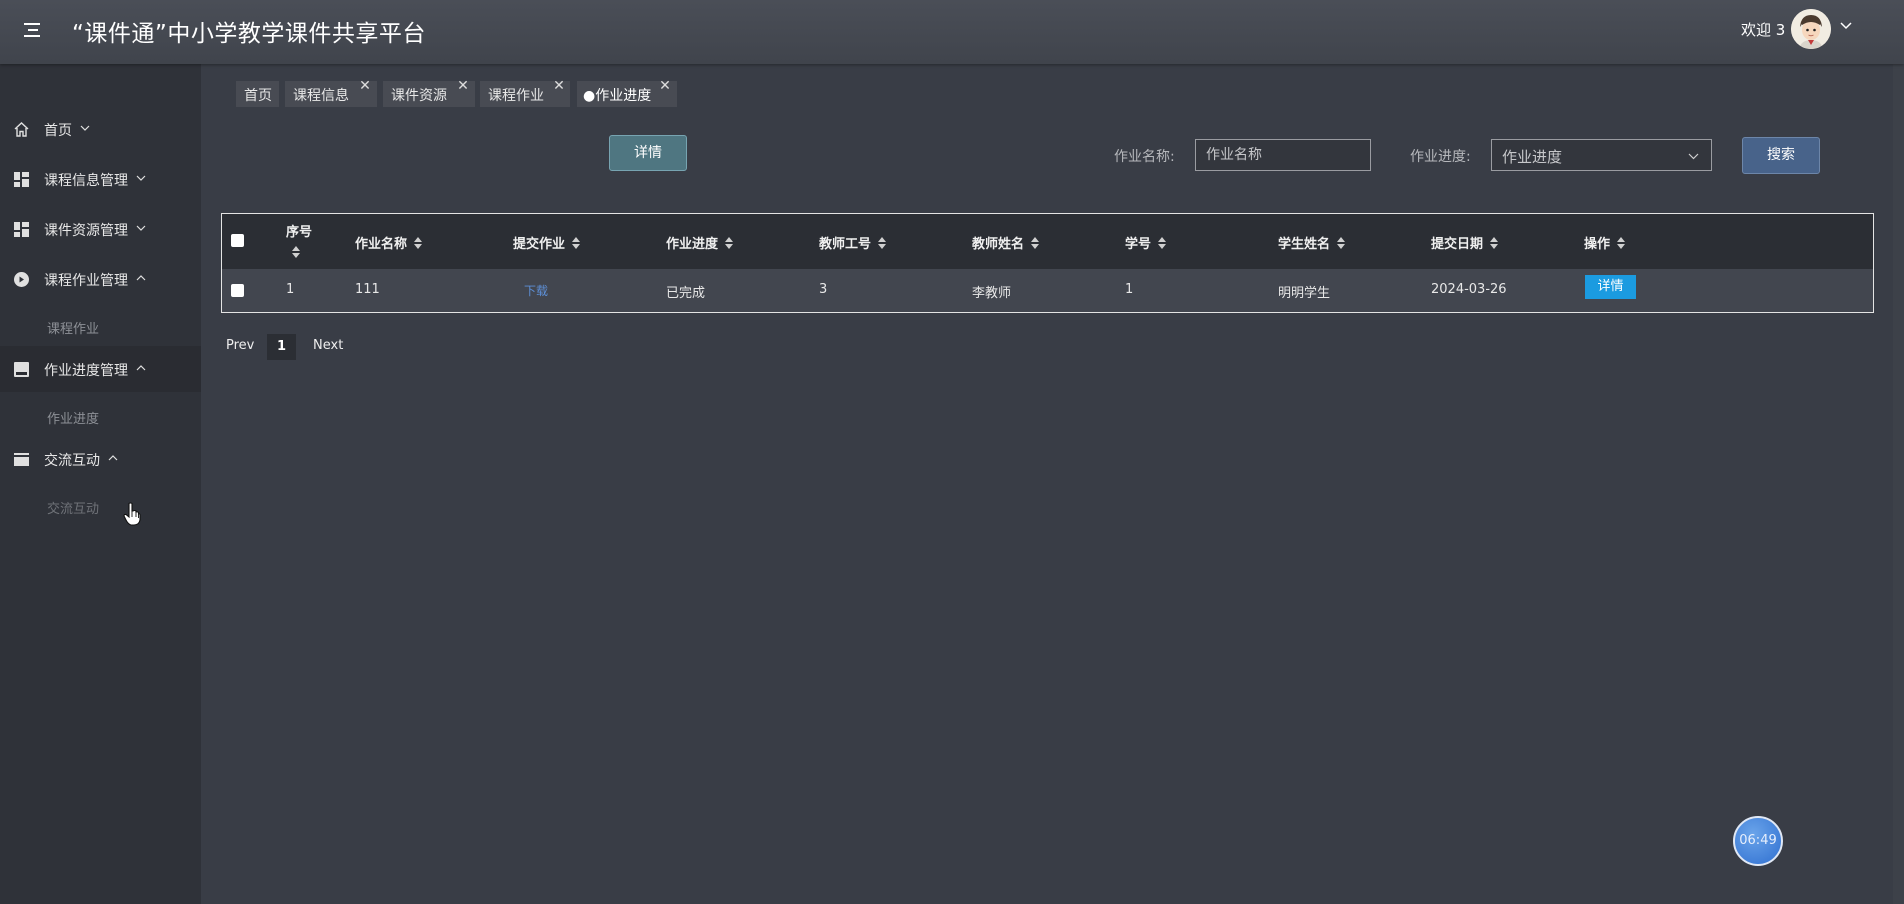 The height and width of the screenshot is (904, 1904). What do you see at coordinates (100, 326) in the screenshot?
I see `sidebar-subitem-homework: 课程作业` at bounding box center [100, 326].